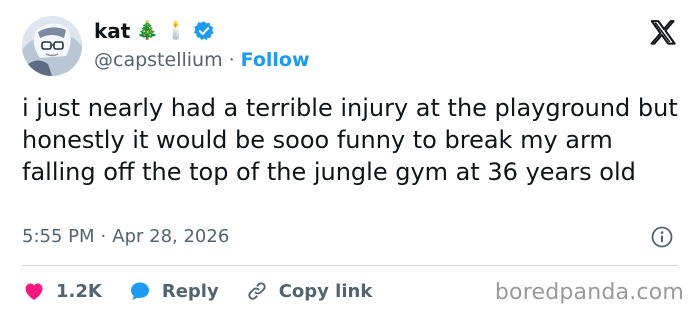 The image size is (700, 318). What do you see at coordinates (325, 291) in the screenshot?
I see `copy-link-label: Copy link` at bounding box center [325, 291].